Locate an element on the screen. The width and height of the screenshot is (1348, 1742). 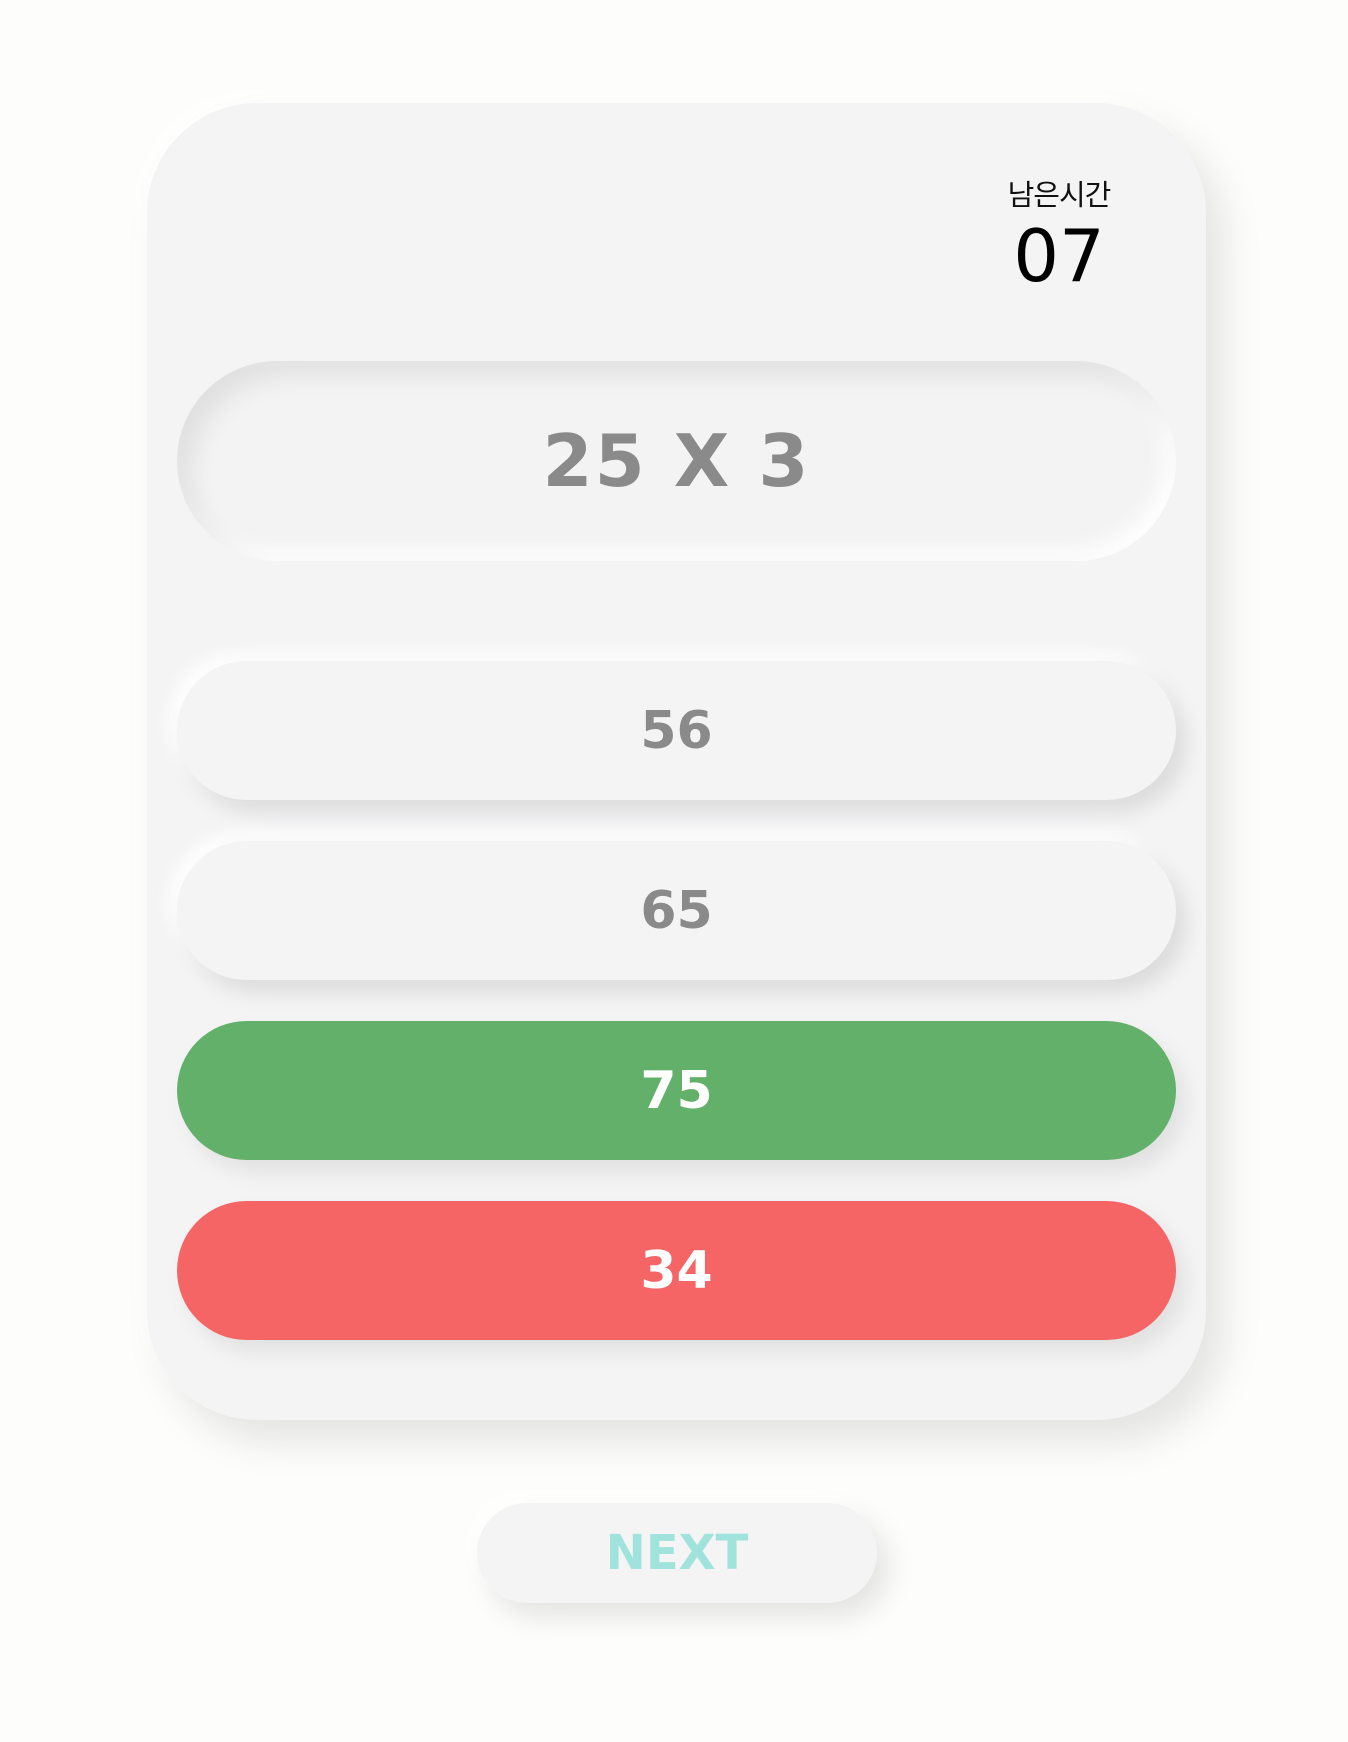
timer-label: 남은시간 is located at coordinates (1059, 195).